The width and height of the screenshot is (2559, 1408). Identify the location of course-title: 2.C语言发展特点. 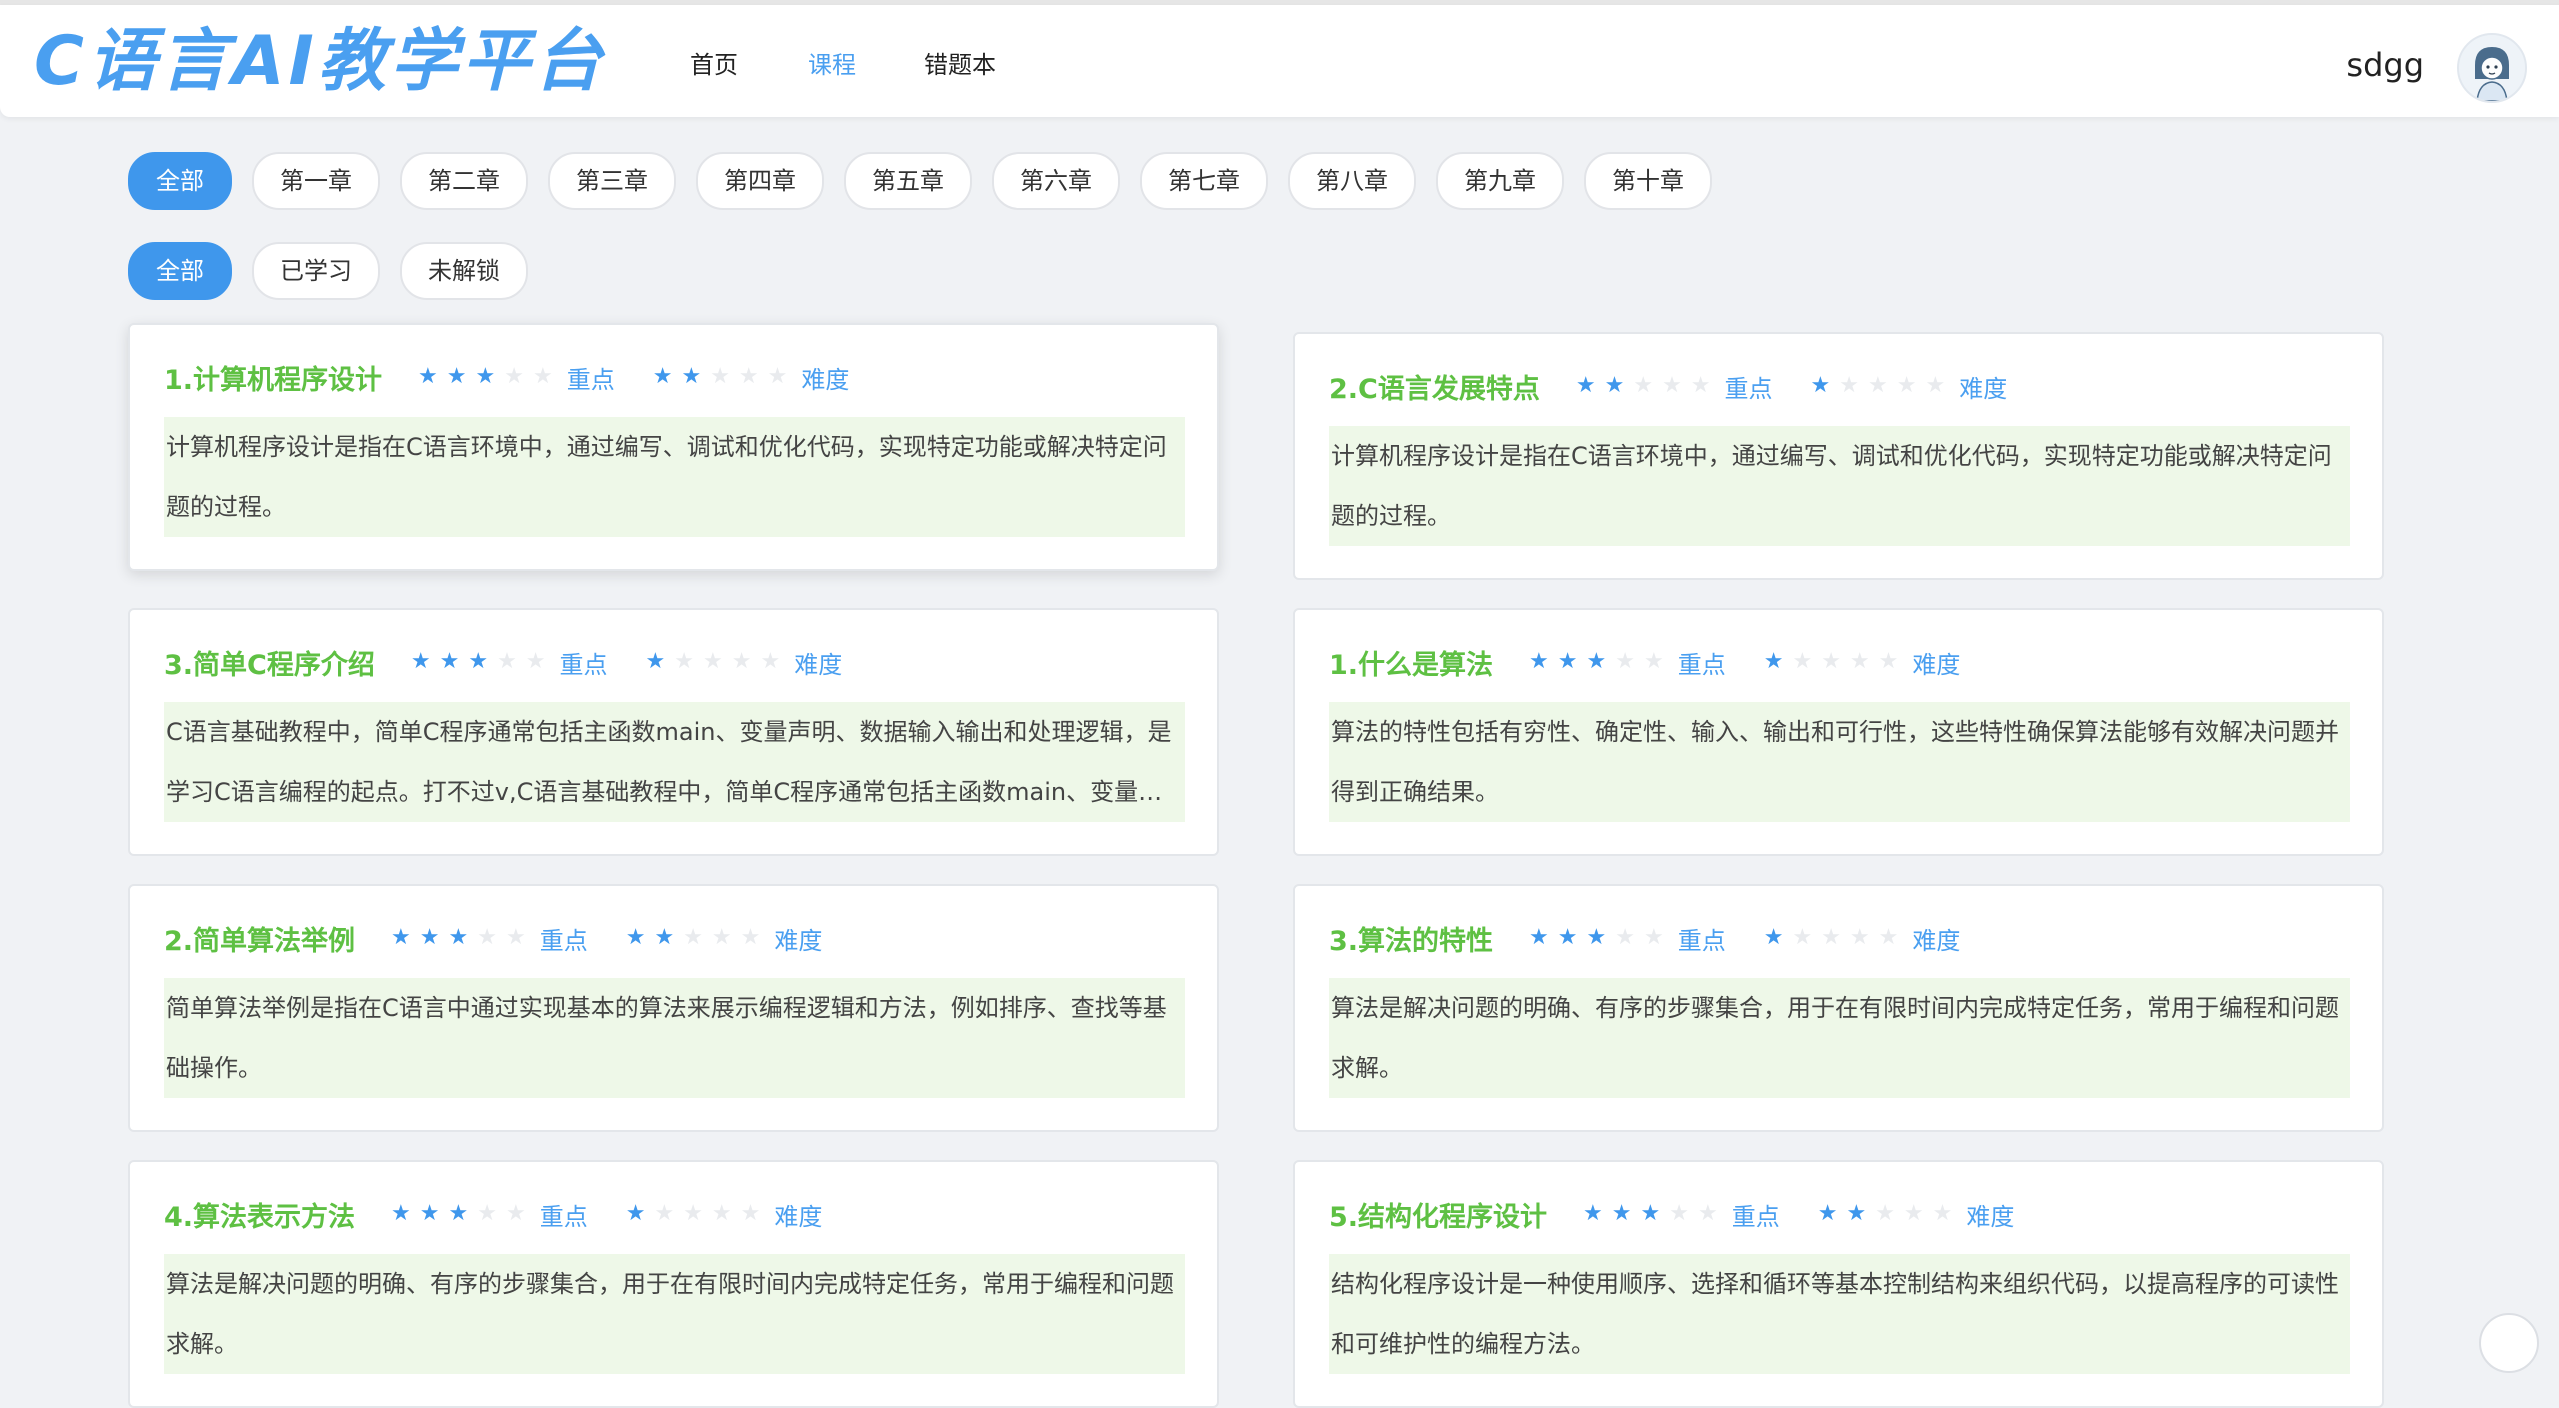
(1434, 386).